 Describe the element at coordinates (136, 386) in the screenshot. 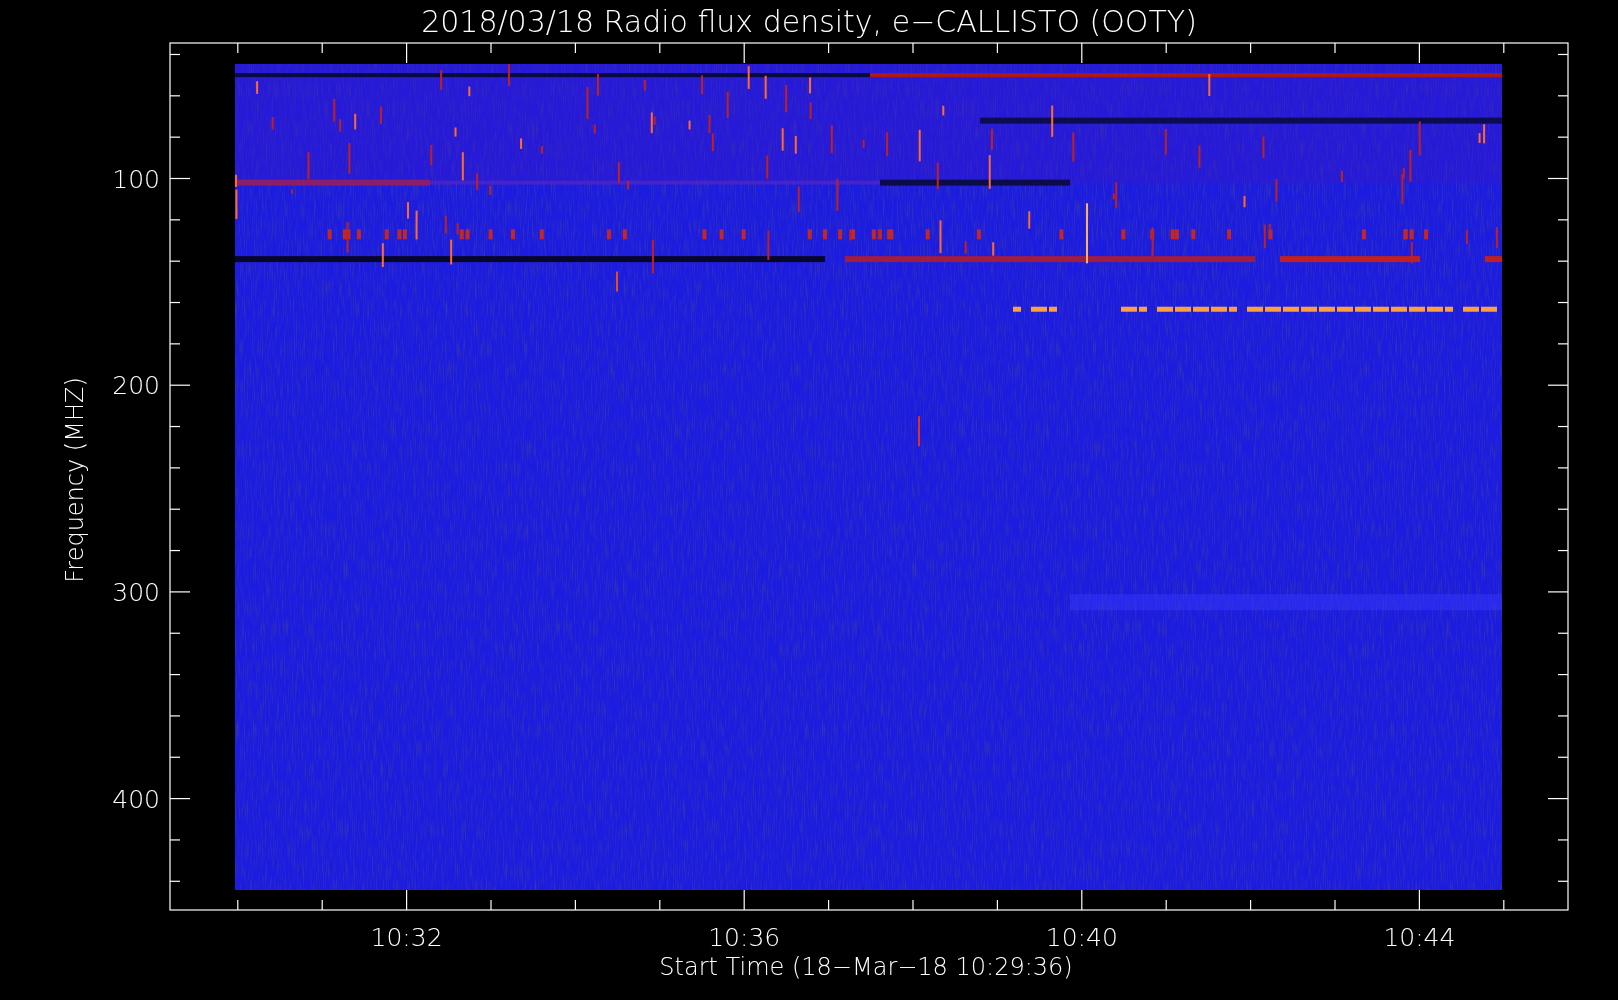

I see `tick-label: 200` at that location.